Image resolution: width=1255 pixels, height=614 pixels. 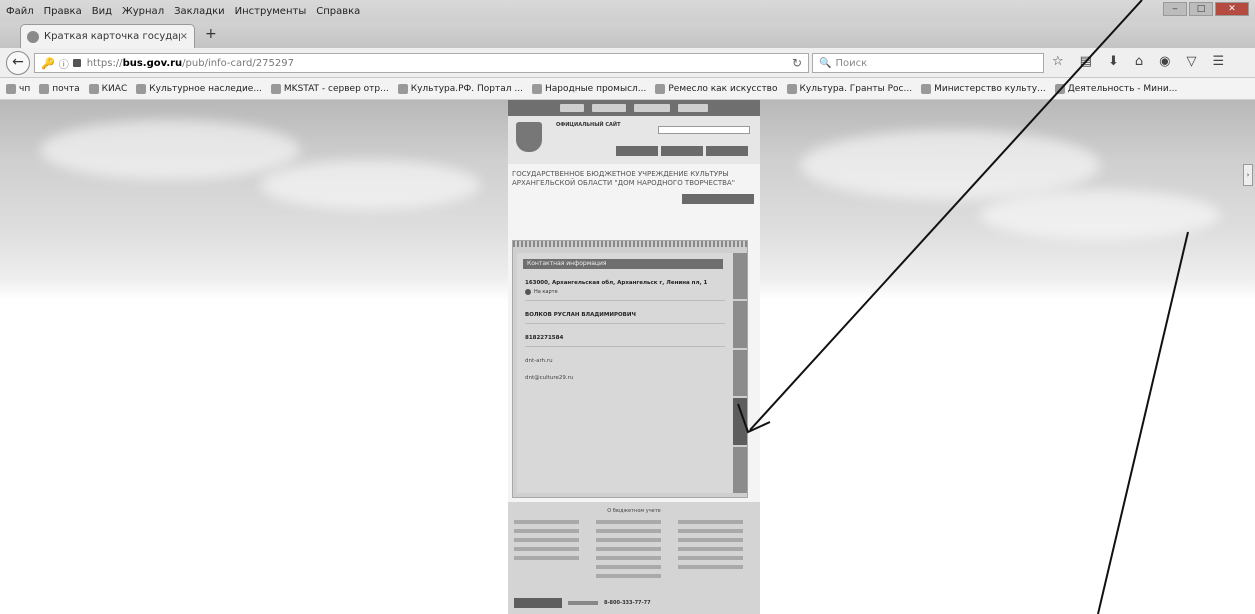 I want to click on footer-bottom: 8-800-333-77-77, so click(x=634, y=603).